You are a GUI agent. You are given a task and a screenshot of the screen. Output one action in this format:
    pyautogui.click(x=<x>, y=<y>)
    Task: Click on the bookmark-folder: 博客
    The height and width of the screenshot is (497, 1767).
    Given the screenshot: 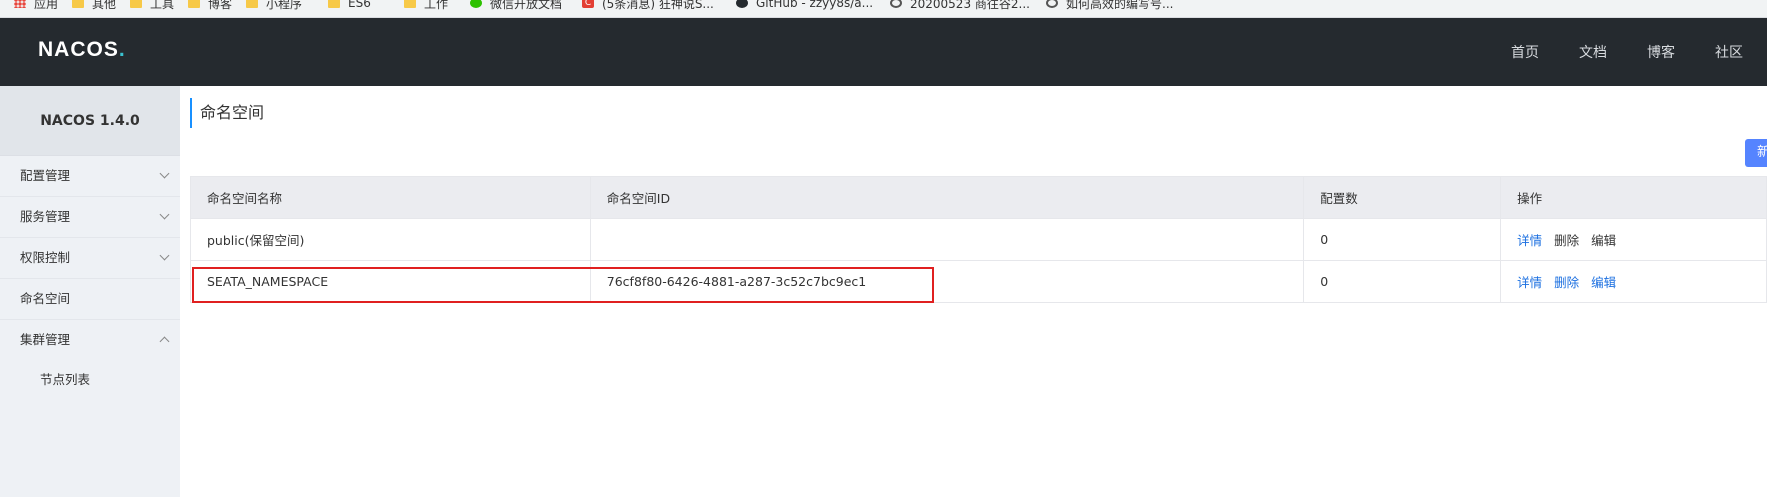 What is the action you would take?
    pyautogui.click(x=210, y=6)
    